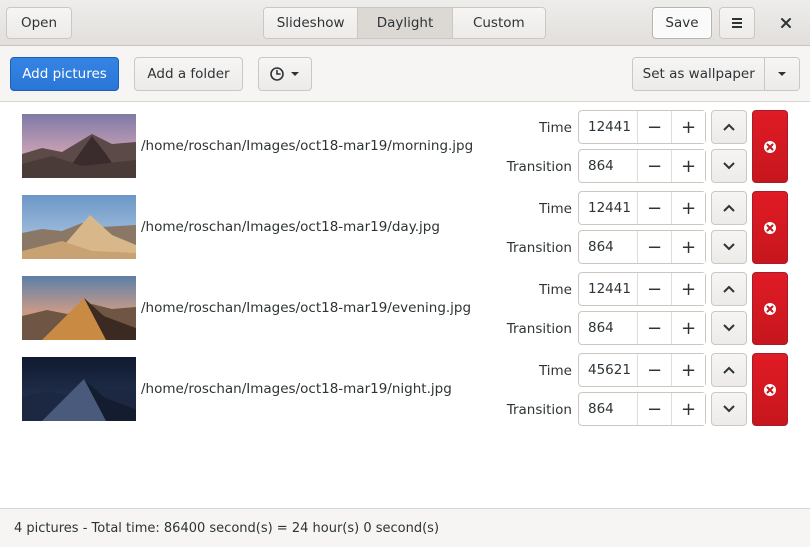  I want to click on hamburger-menu-icon, so click(737, 23).